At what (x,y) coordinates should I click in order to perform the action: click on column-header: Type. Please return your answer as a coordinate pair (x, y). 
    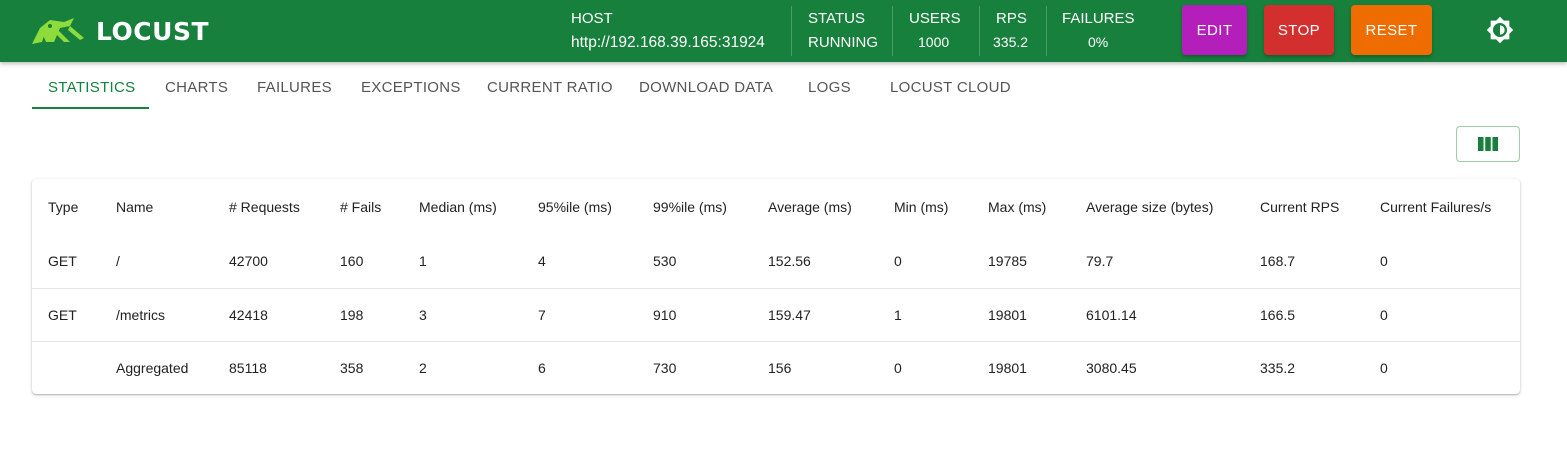
    Looking at the image, I should click on (66, 207).